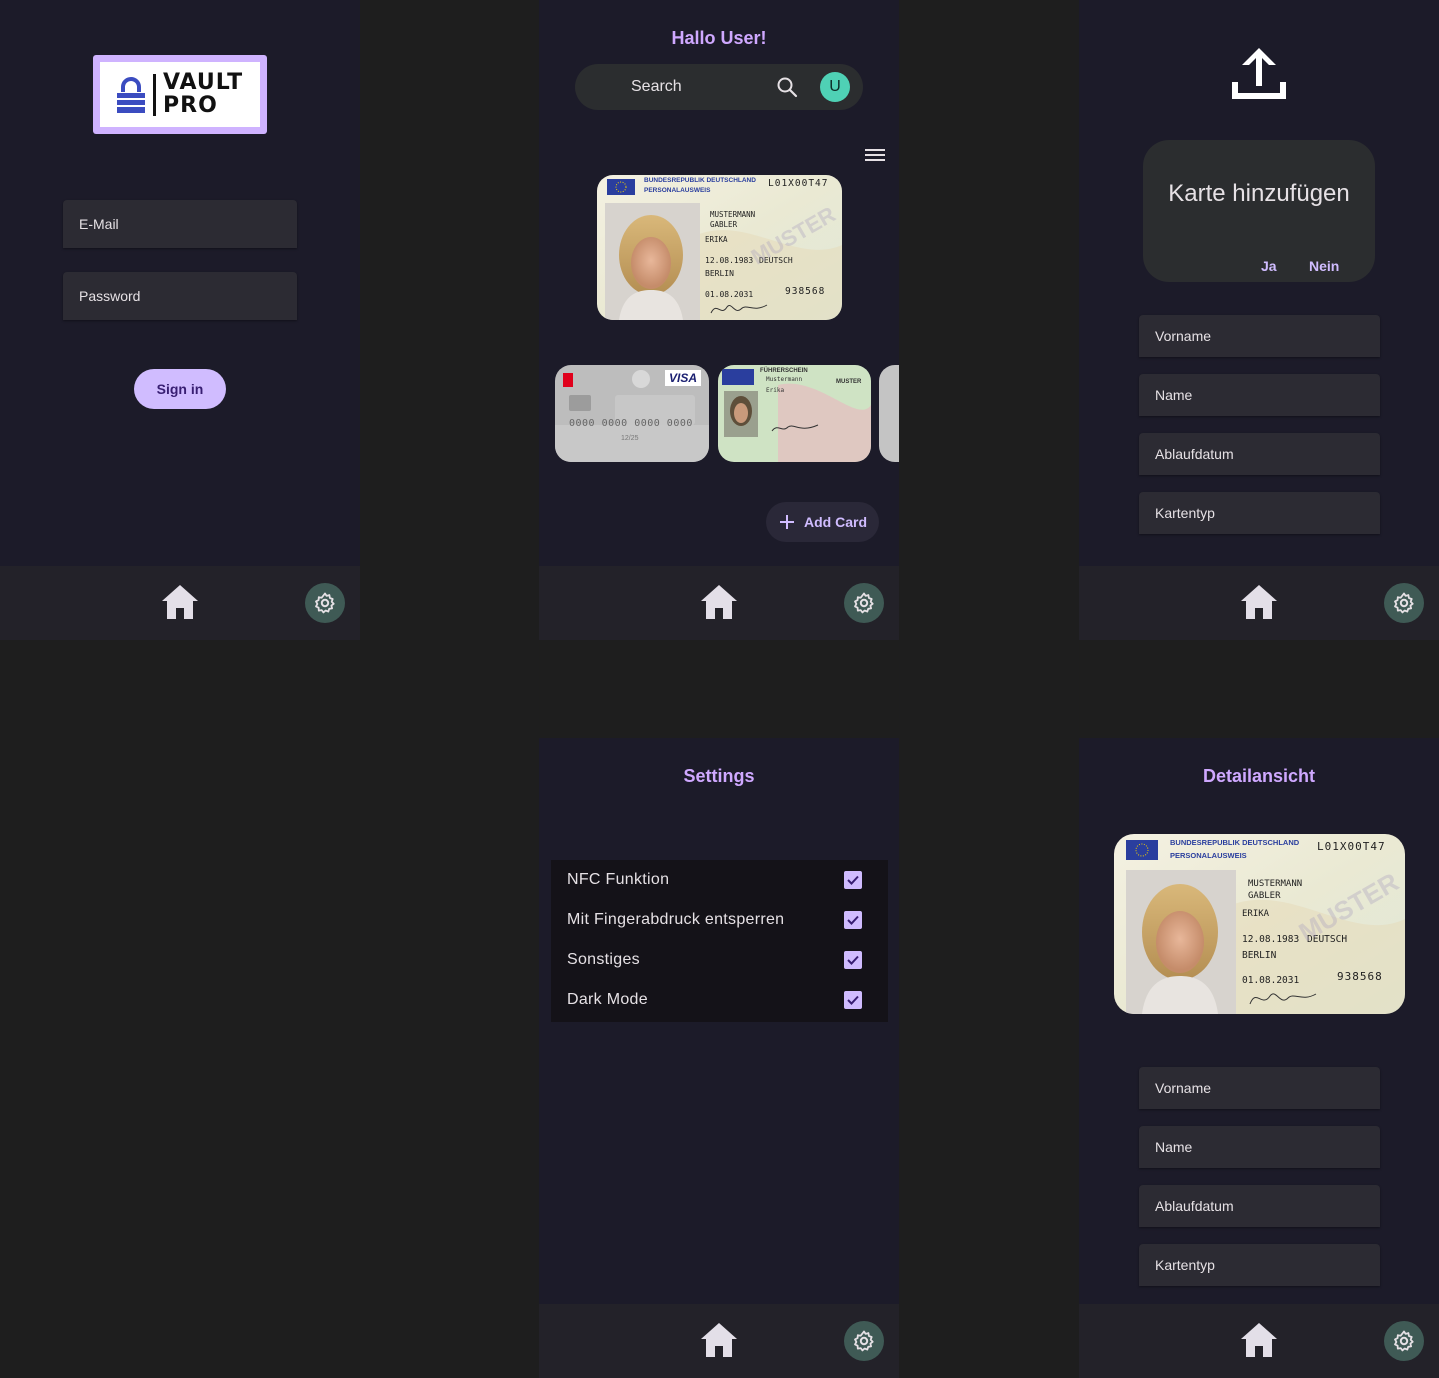 This screenshot has height=1378, width=1439. I want to click on license-card: FÜHRERSCHEIN Mustermann Erika MUSTER, so click(794, 413).